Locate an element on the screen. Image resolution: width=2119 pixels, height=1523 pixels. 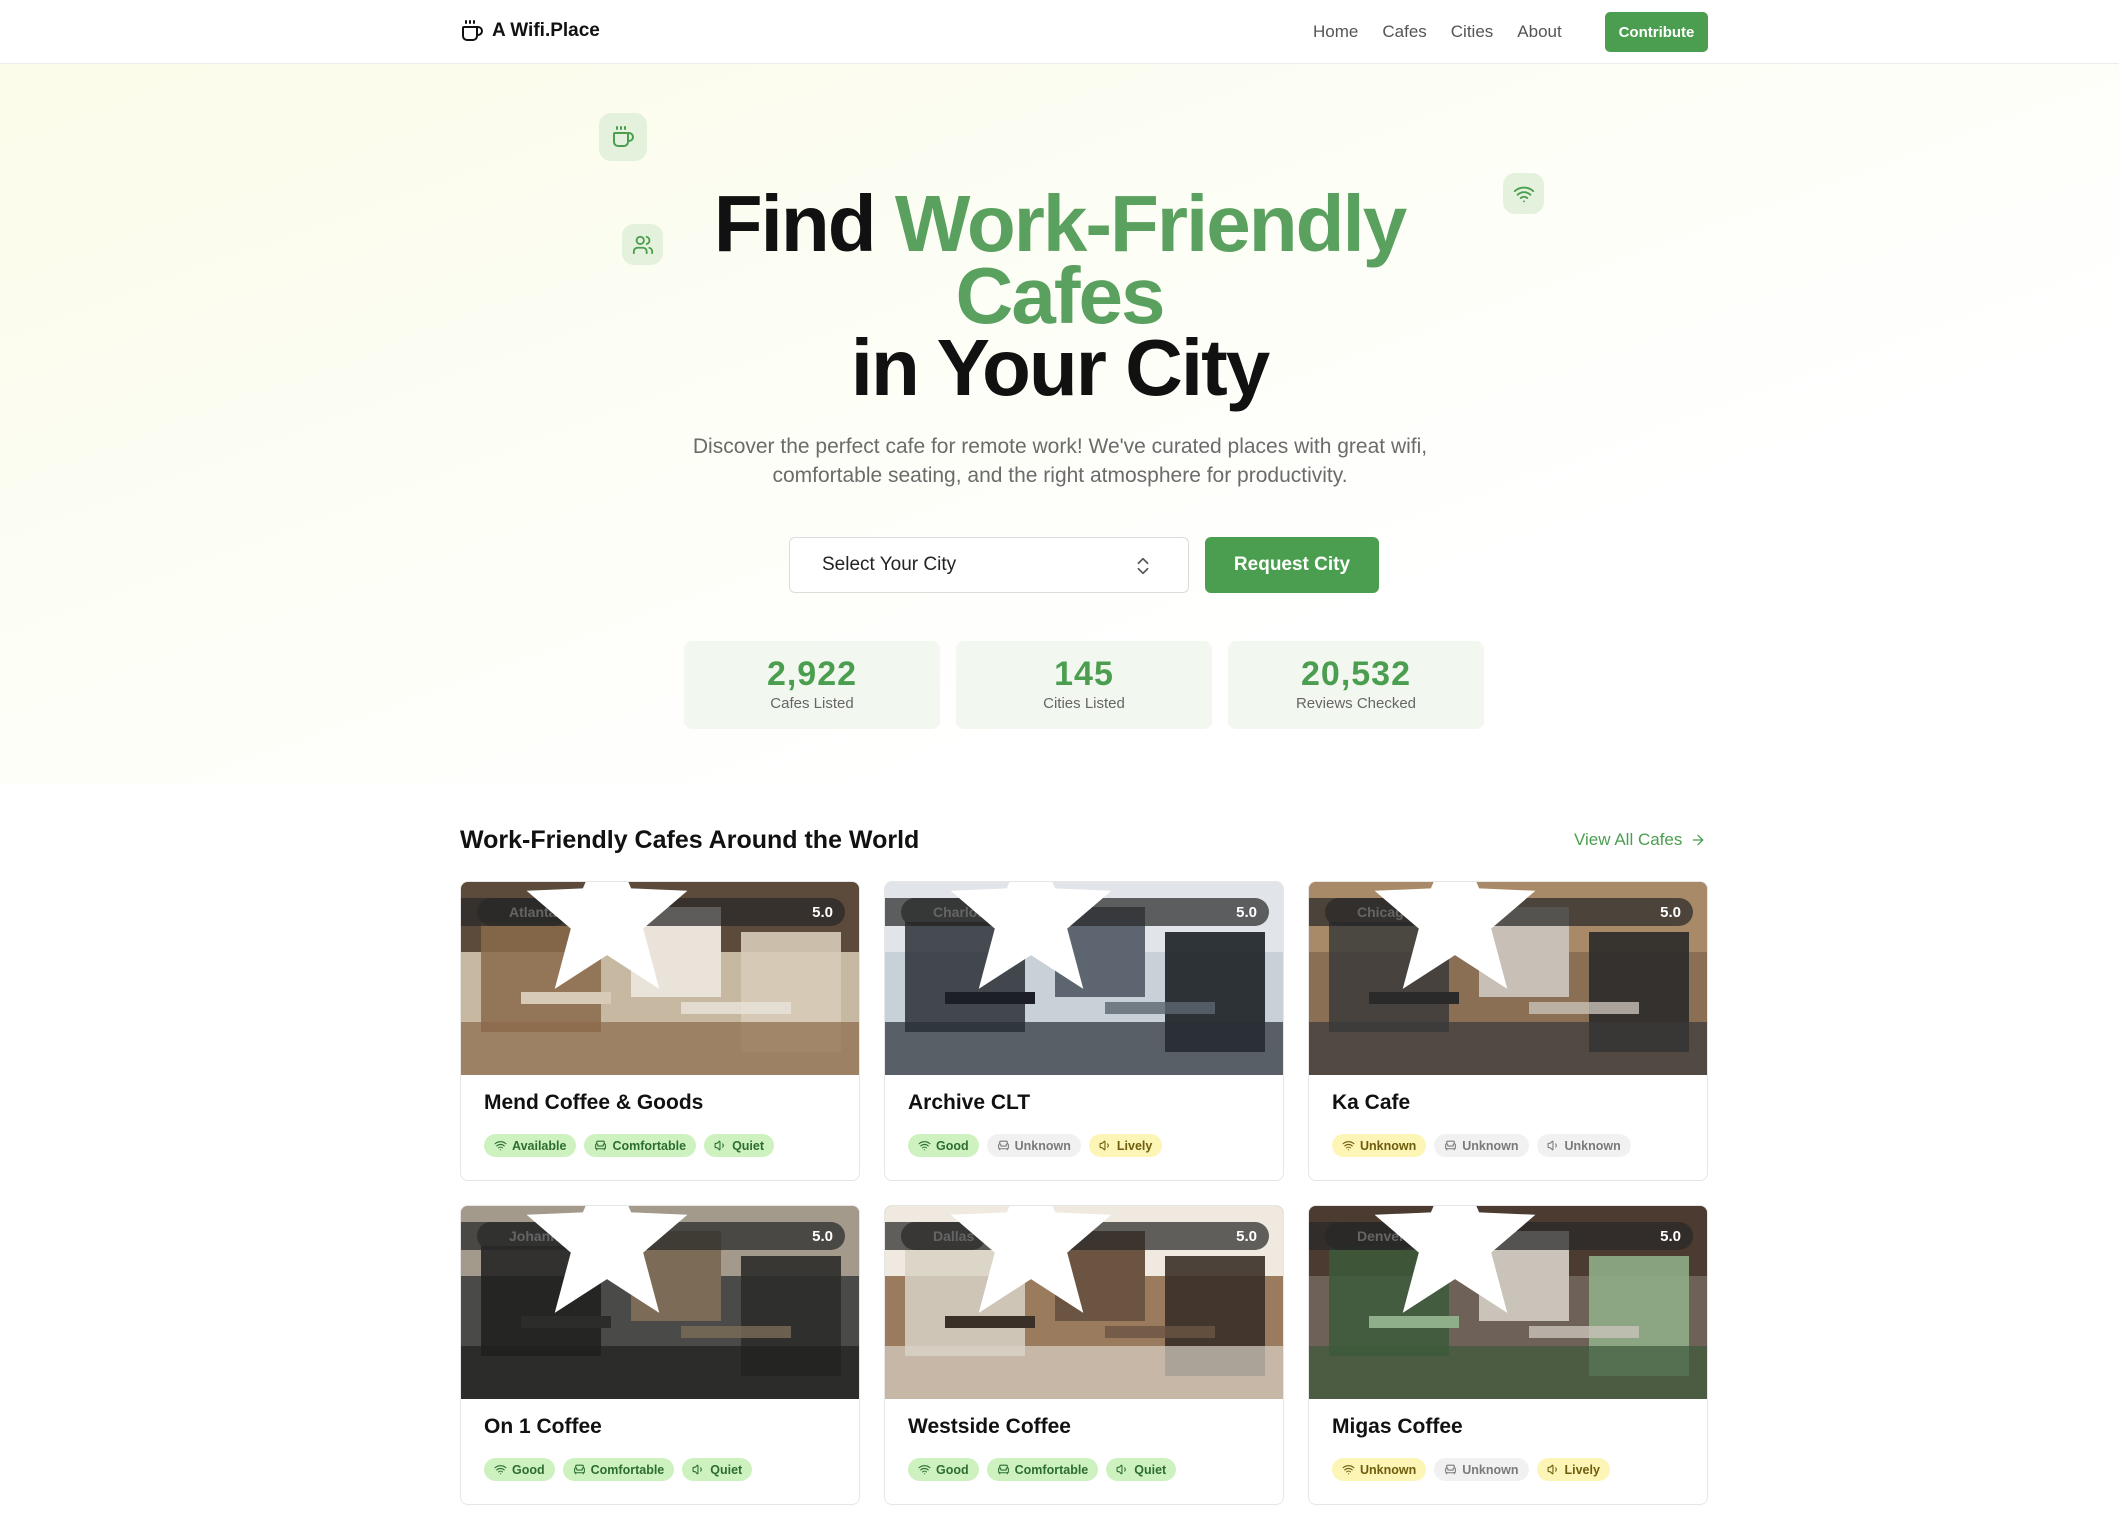
cafe-photo: Denver5.0 is located at coordinates (1508, 1302).